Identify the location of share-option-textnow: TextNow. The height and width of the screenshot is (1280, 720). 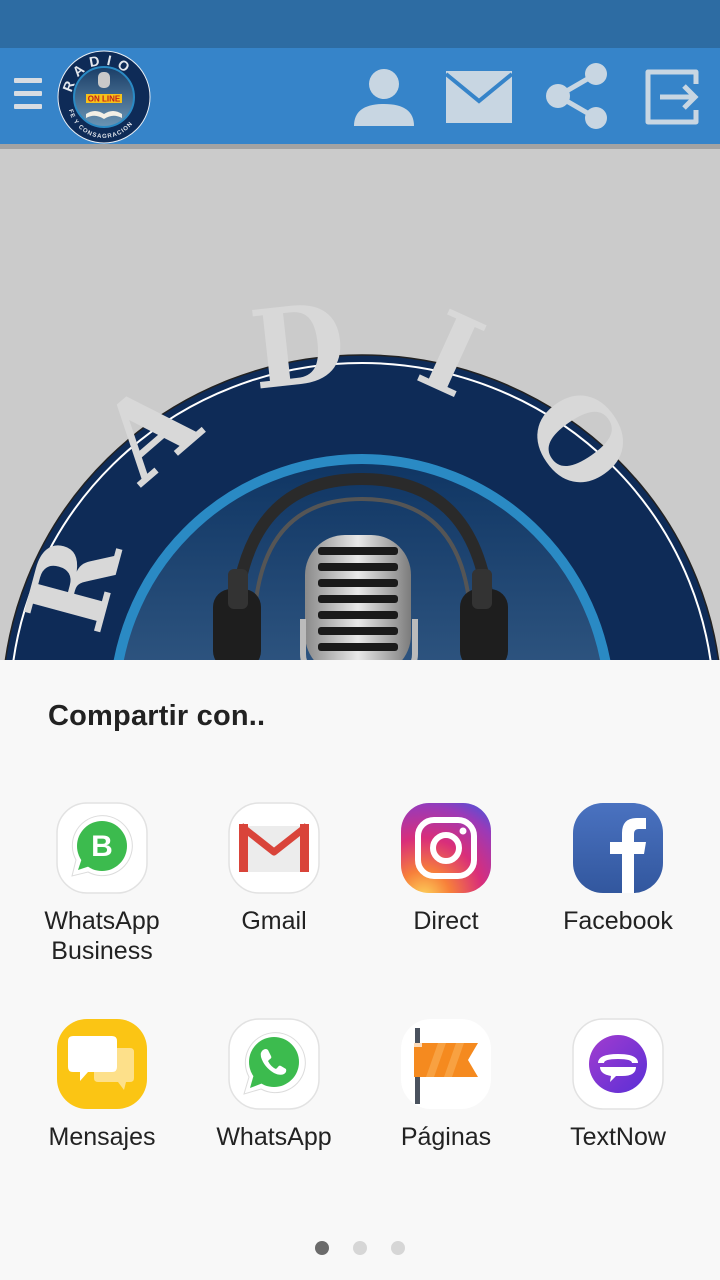
(618, 1084).